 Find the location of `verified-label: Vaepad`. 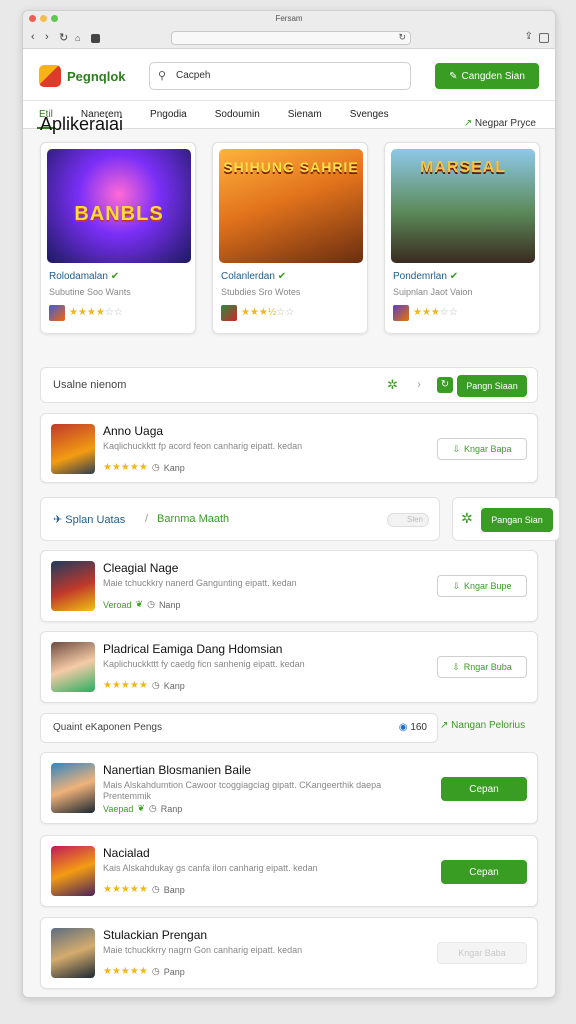

verified-label: Vaepad is located at coordinates (118, 808).